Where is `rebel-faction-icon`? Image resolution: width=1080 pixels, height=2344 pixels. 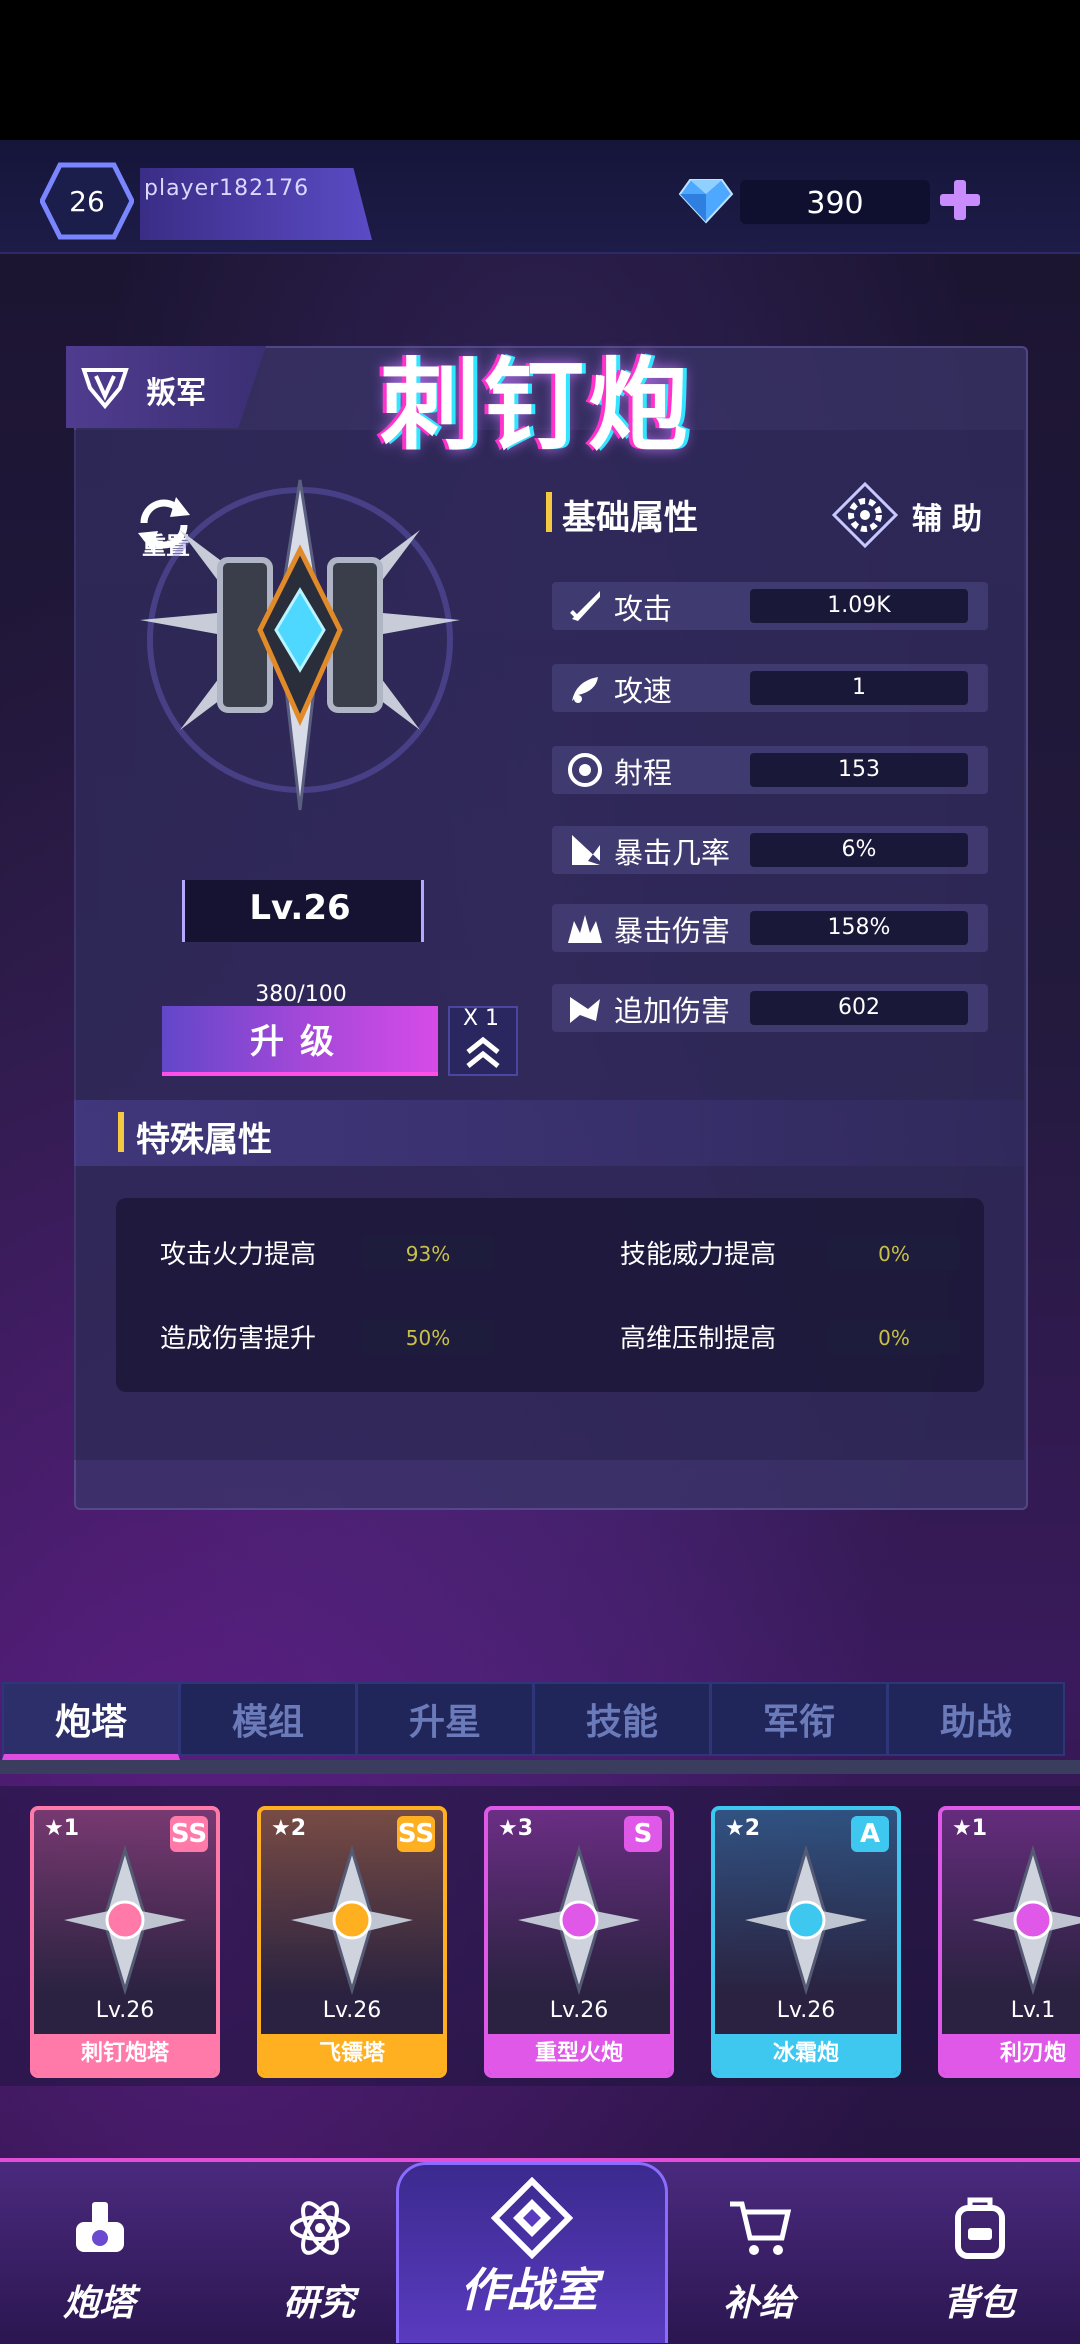
rebel-faction-icon is located at coordinates (105, 389).